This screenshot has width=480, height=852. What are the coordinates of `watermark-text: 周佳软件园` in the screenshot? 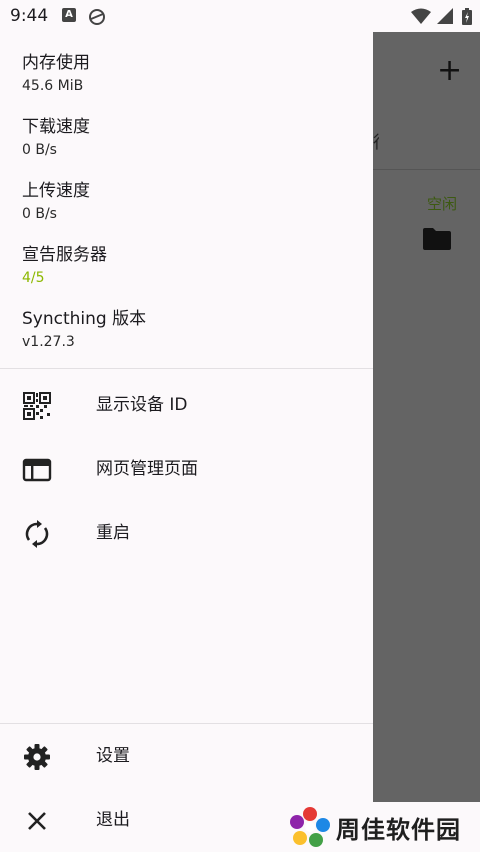 It's located at (398, 830).